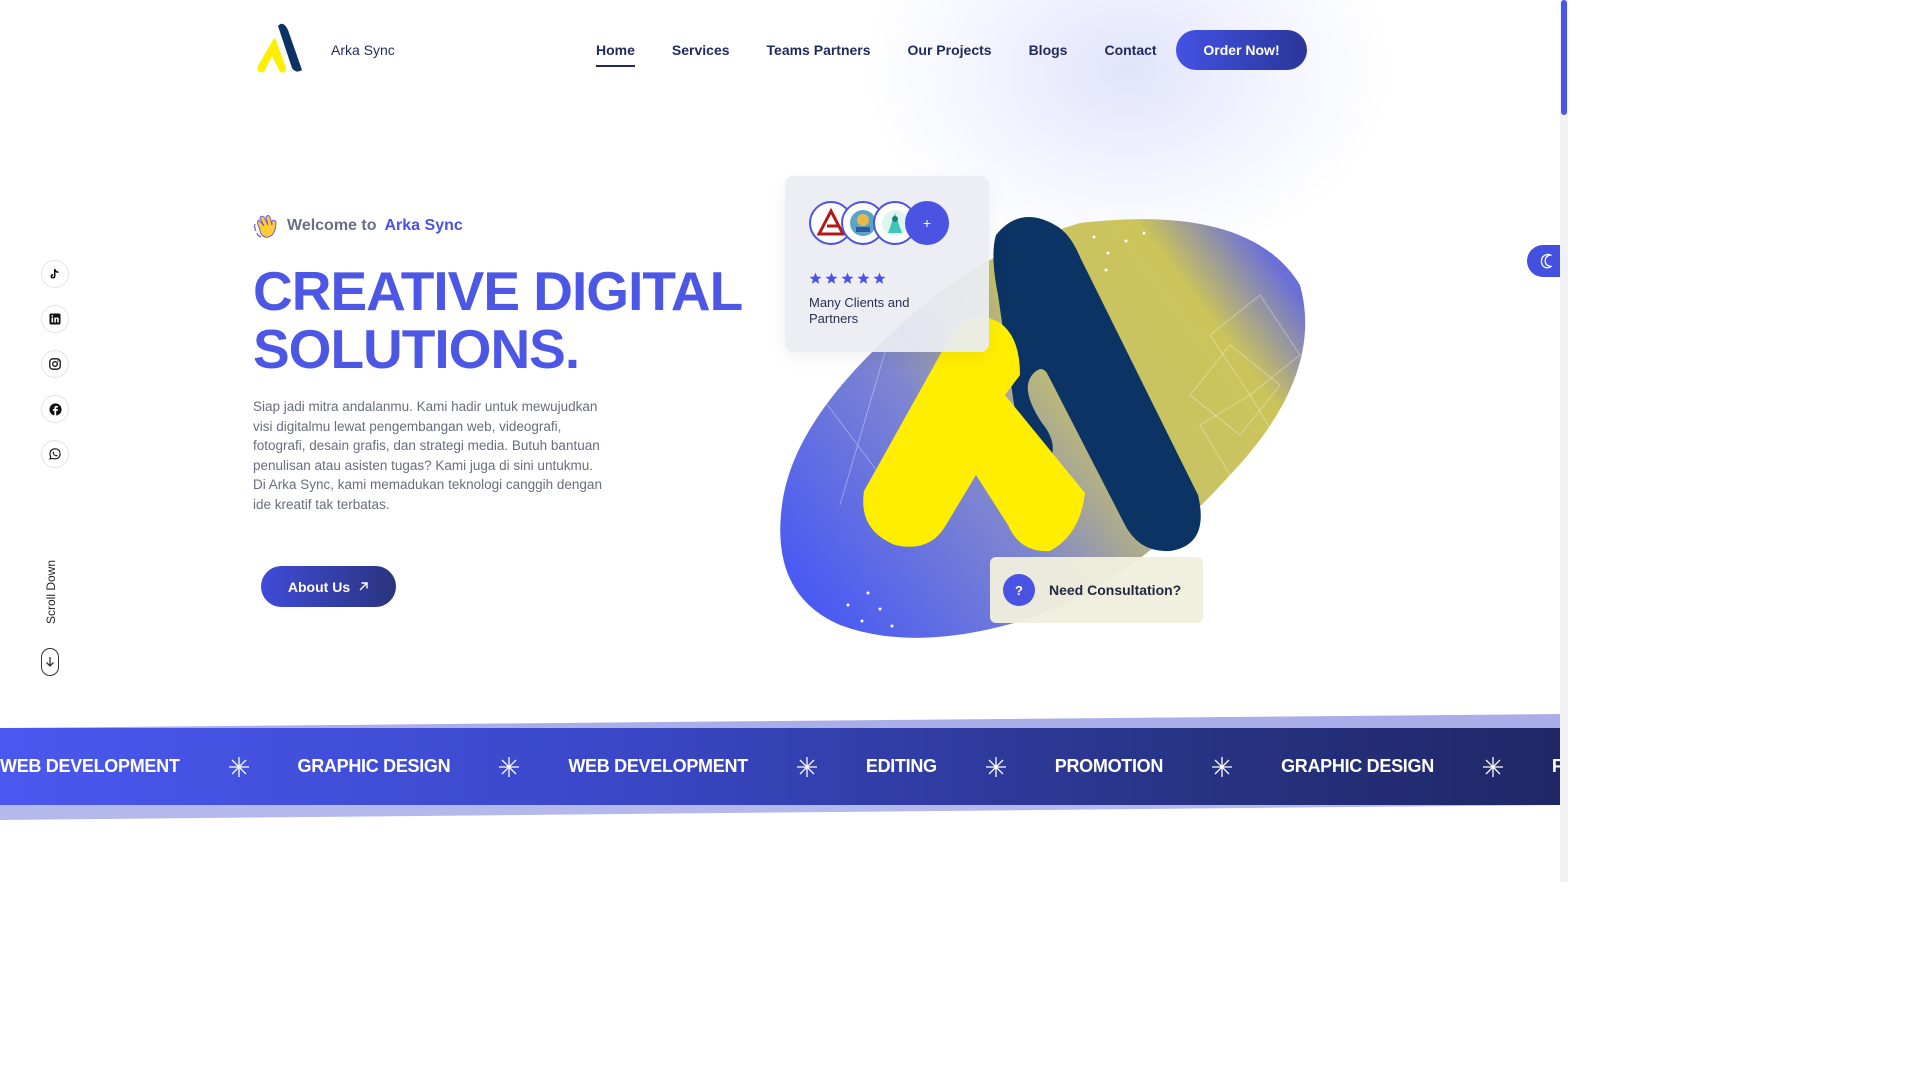 This screenshot has width=1920, height=1080. What do you see at coordinates (278, 48) in the screenshot?
I see `logo` at bounding box center [278, 48].